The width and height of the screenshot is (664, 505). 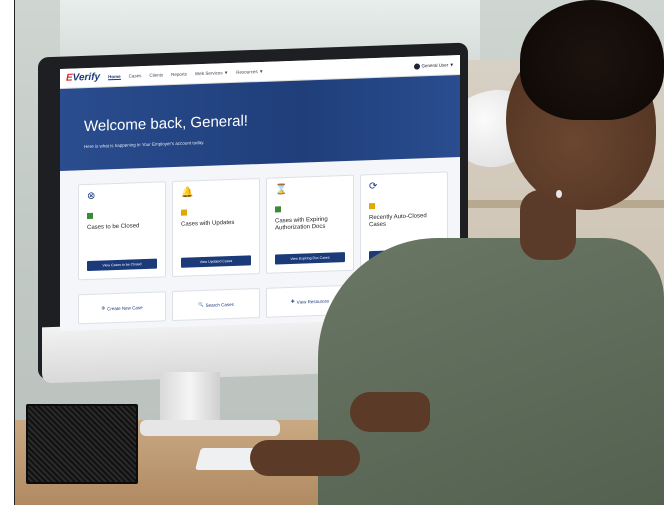 I want to click on left-border, so click(x=7, y=252).